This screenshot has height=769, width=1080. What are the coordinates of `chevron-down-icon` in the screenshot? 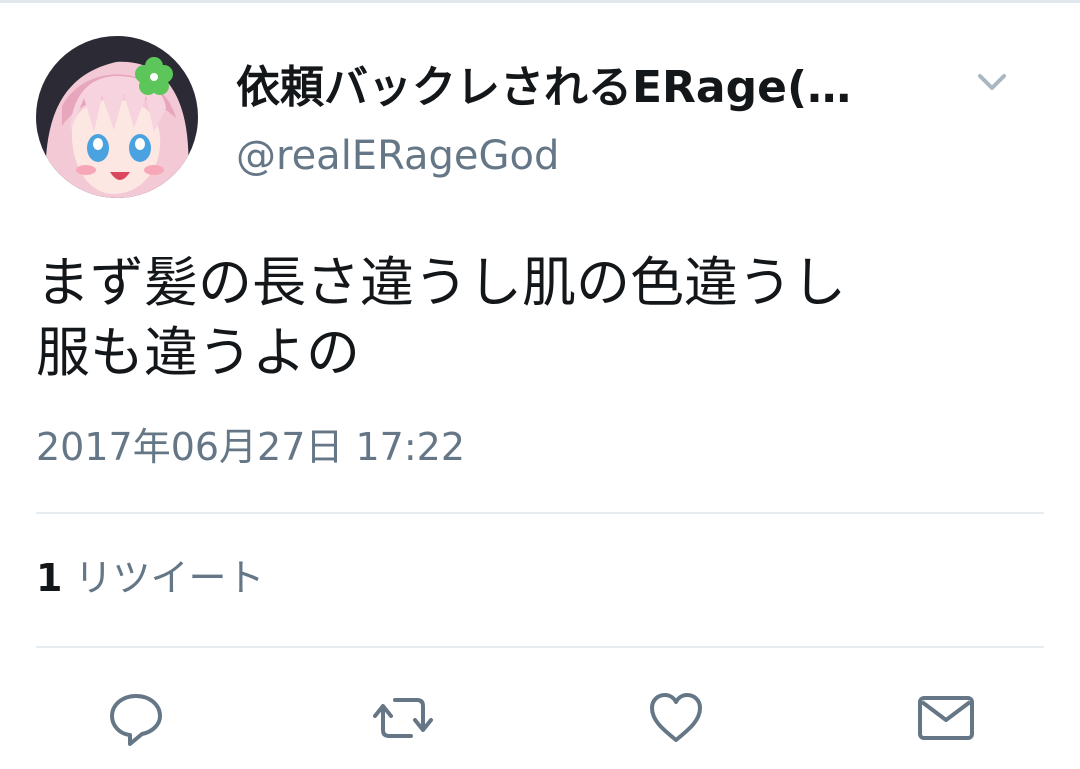 It's located at (992, 82).